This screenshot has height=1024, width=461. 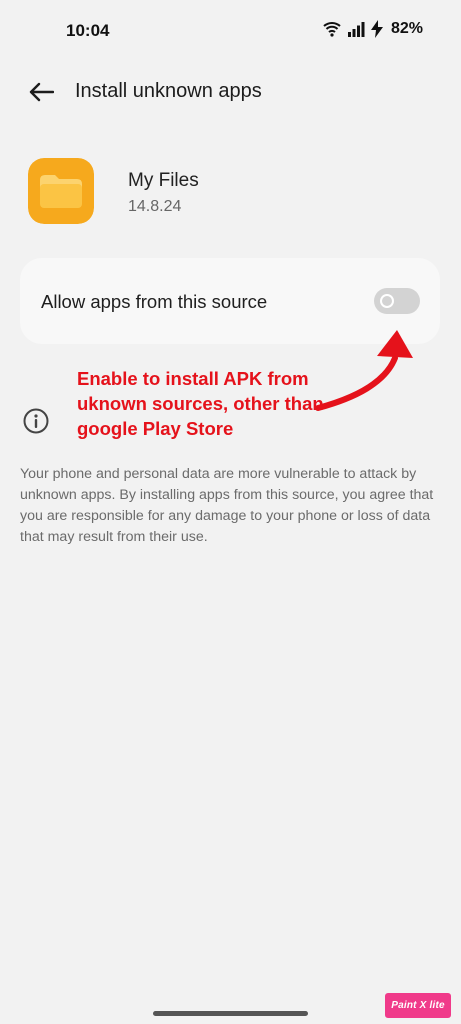 What do you see at coordinates (356, 29) in the screenshot?
I see `signal-icon` at bounding box center [356, 29].